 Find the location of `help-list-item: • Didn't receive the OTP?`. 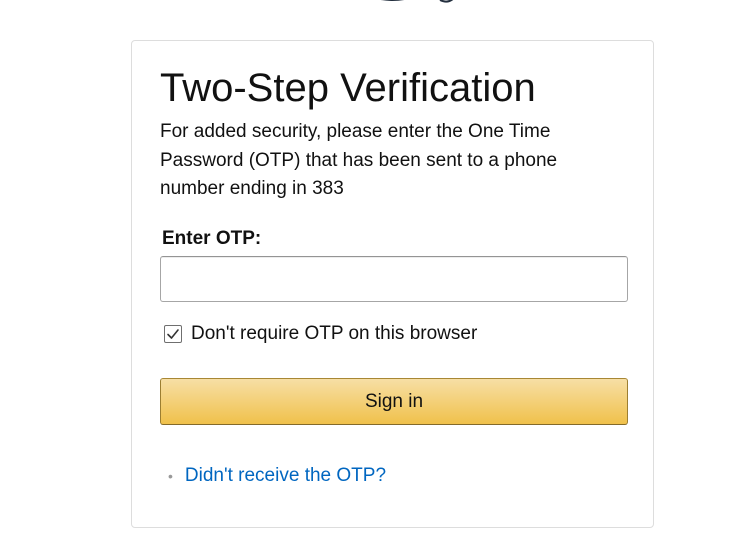

help-list-item: • Didn't receive the OTP? is located at coordinates (277, 476).